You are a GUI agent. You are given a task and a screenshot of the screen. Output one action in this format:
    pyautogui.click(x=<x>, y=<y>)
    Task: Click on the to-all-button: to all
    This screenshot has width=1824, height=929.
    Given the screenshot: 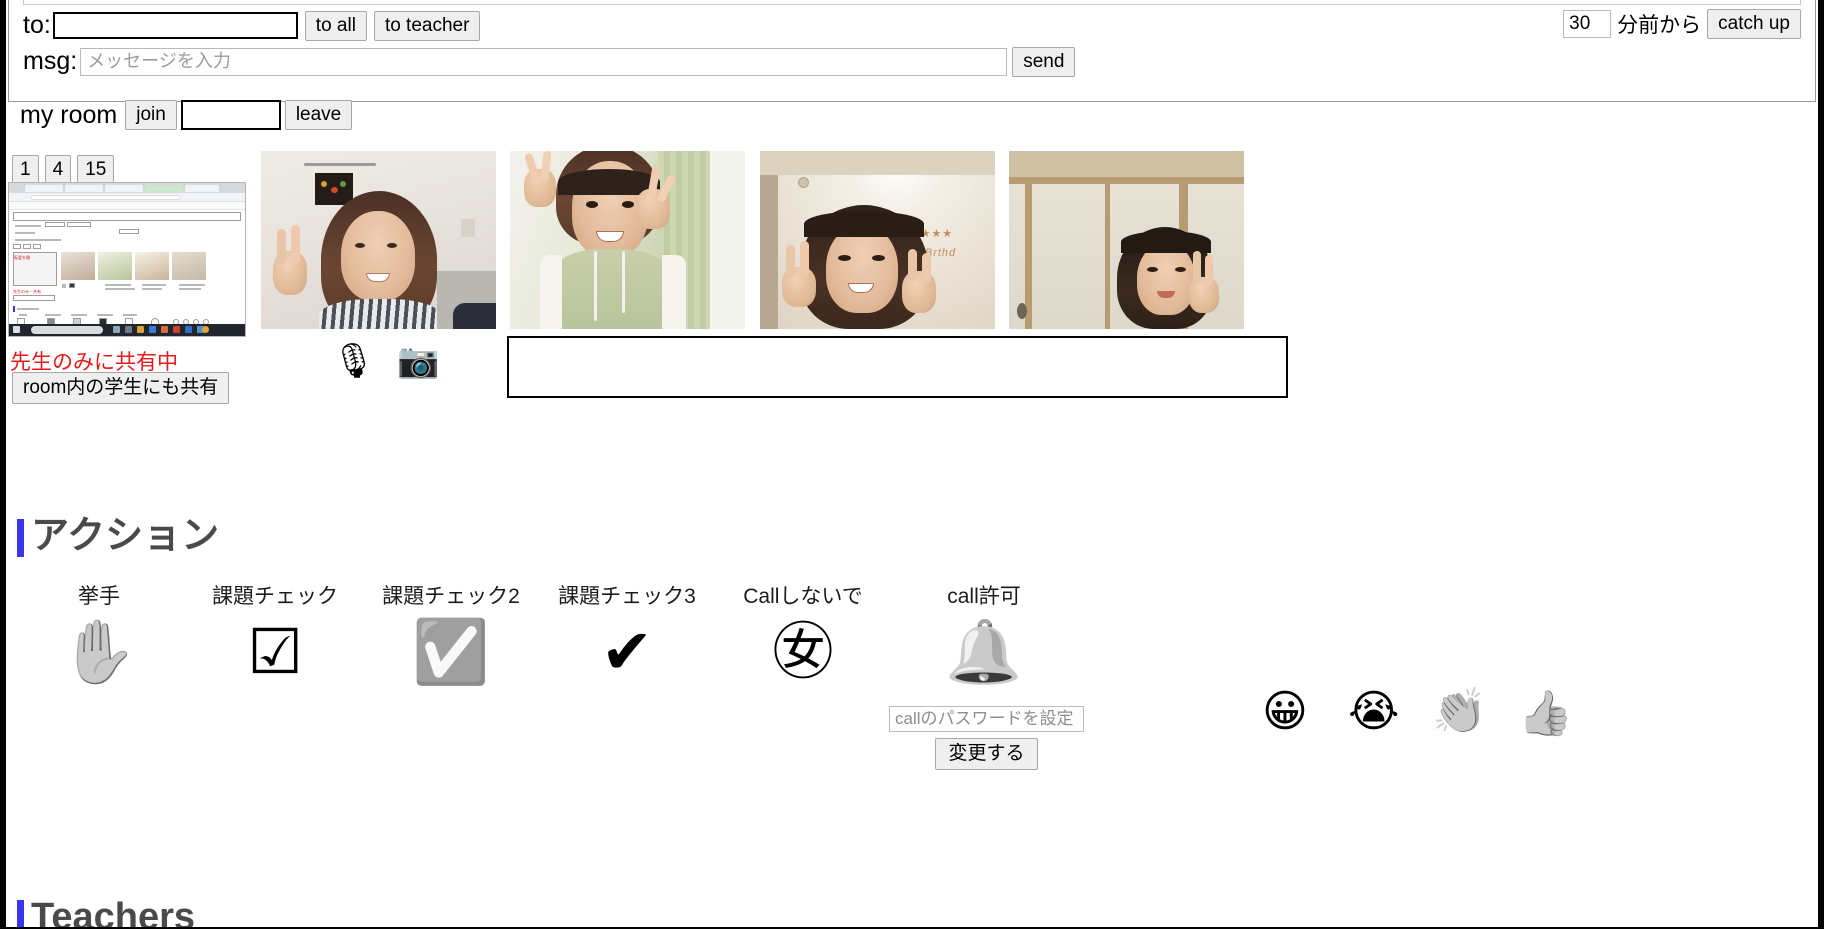 What is the action you would take?
    pyautogui.click(x=335, y=26)
    